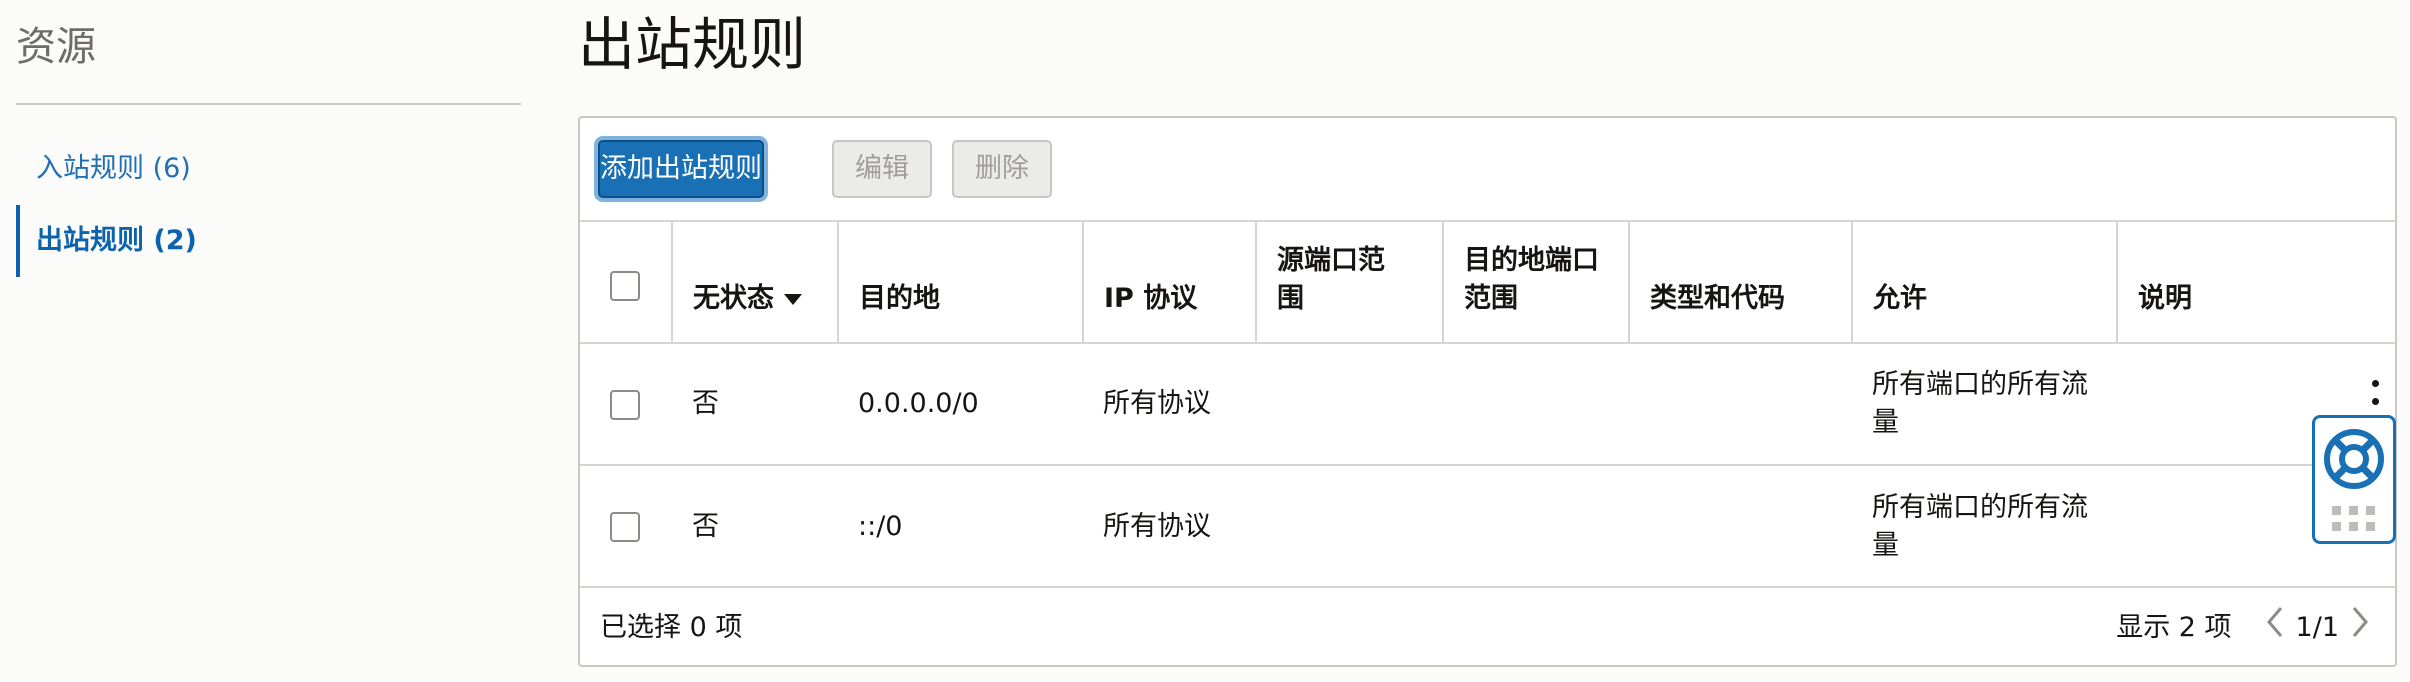  Describe the element at coordinates (1331, 279) in the screenshot. I see `column-header-label: 源端口范 围` at that location.